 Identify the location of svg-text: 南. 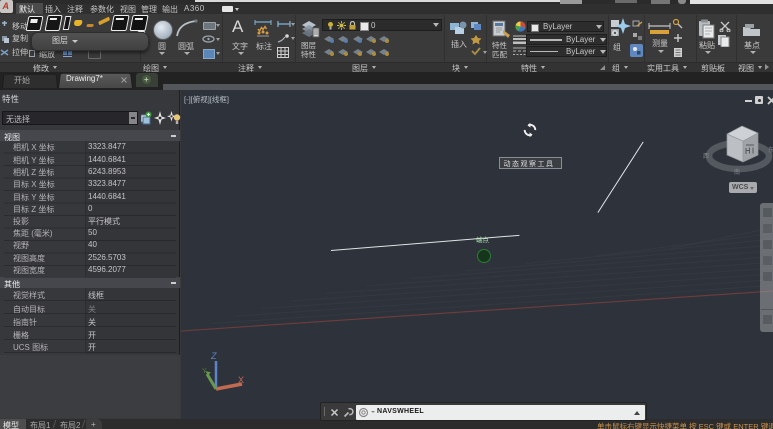
(737, 171).